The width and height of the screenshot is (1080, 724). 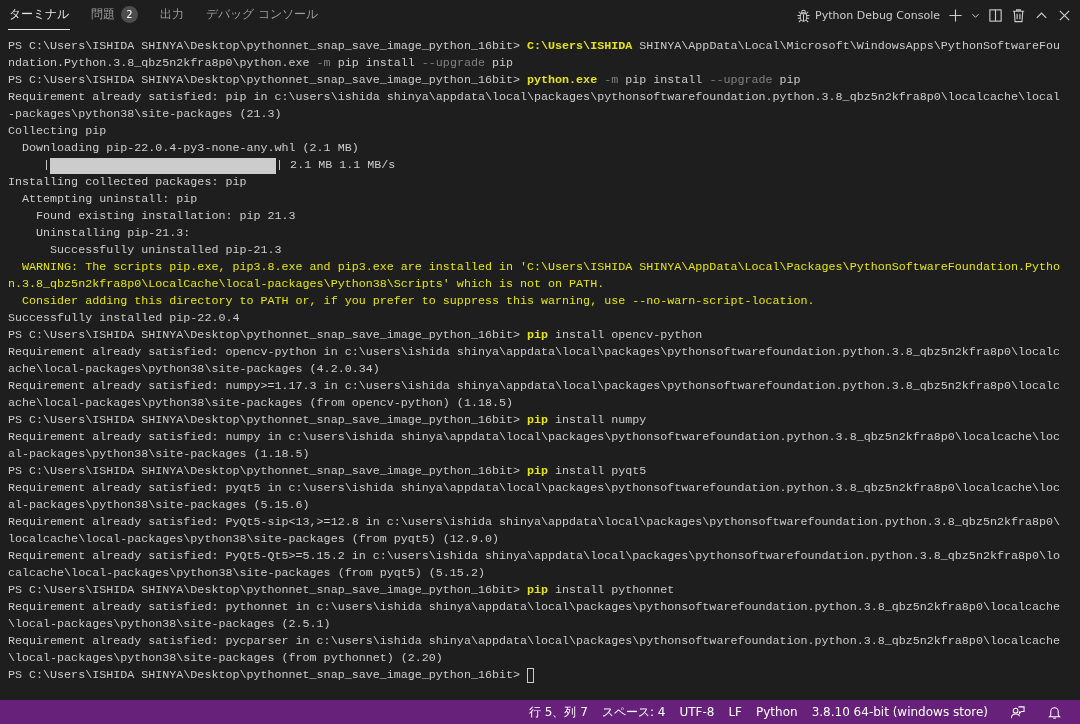 What do you see at coordinates (145, 114) in the screenshot?
I see `terminal-line: -packages\python38\site-packages (21.3)` at bounding box center [145, 114].